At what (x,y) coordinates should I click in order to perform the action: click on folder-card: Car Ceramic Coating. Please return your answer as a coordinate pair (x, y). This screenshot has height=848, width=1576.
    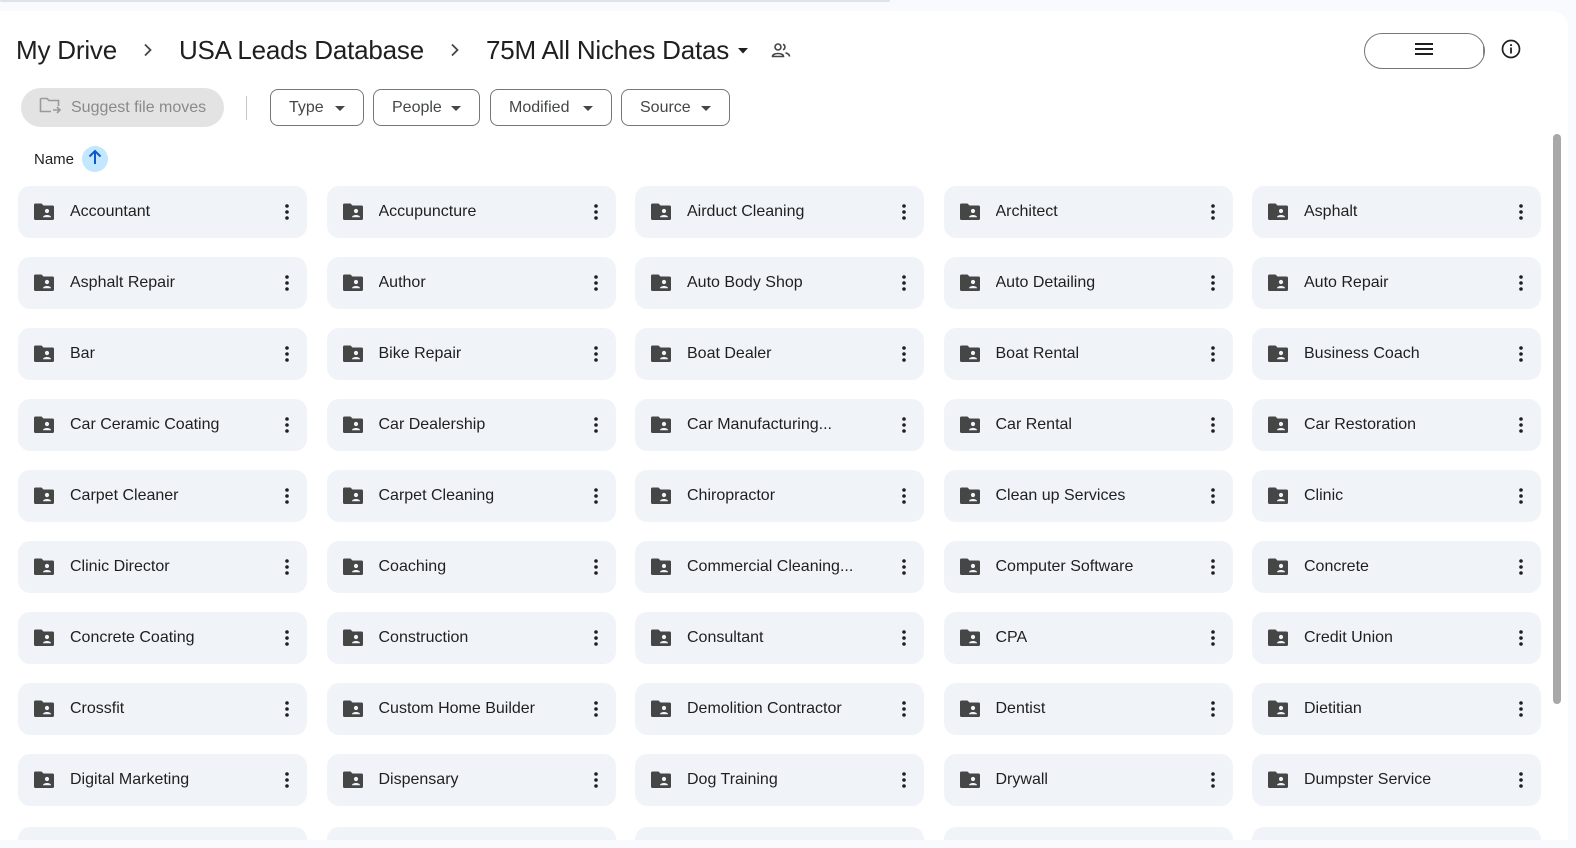
    Looking at the image, I should click on (162, 425).